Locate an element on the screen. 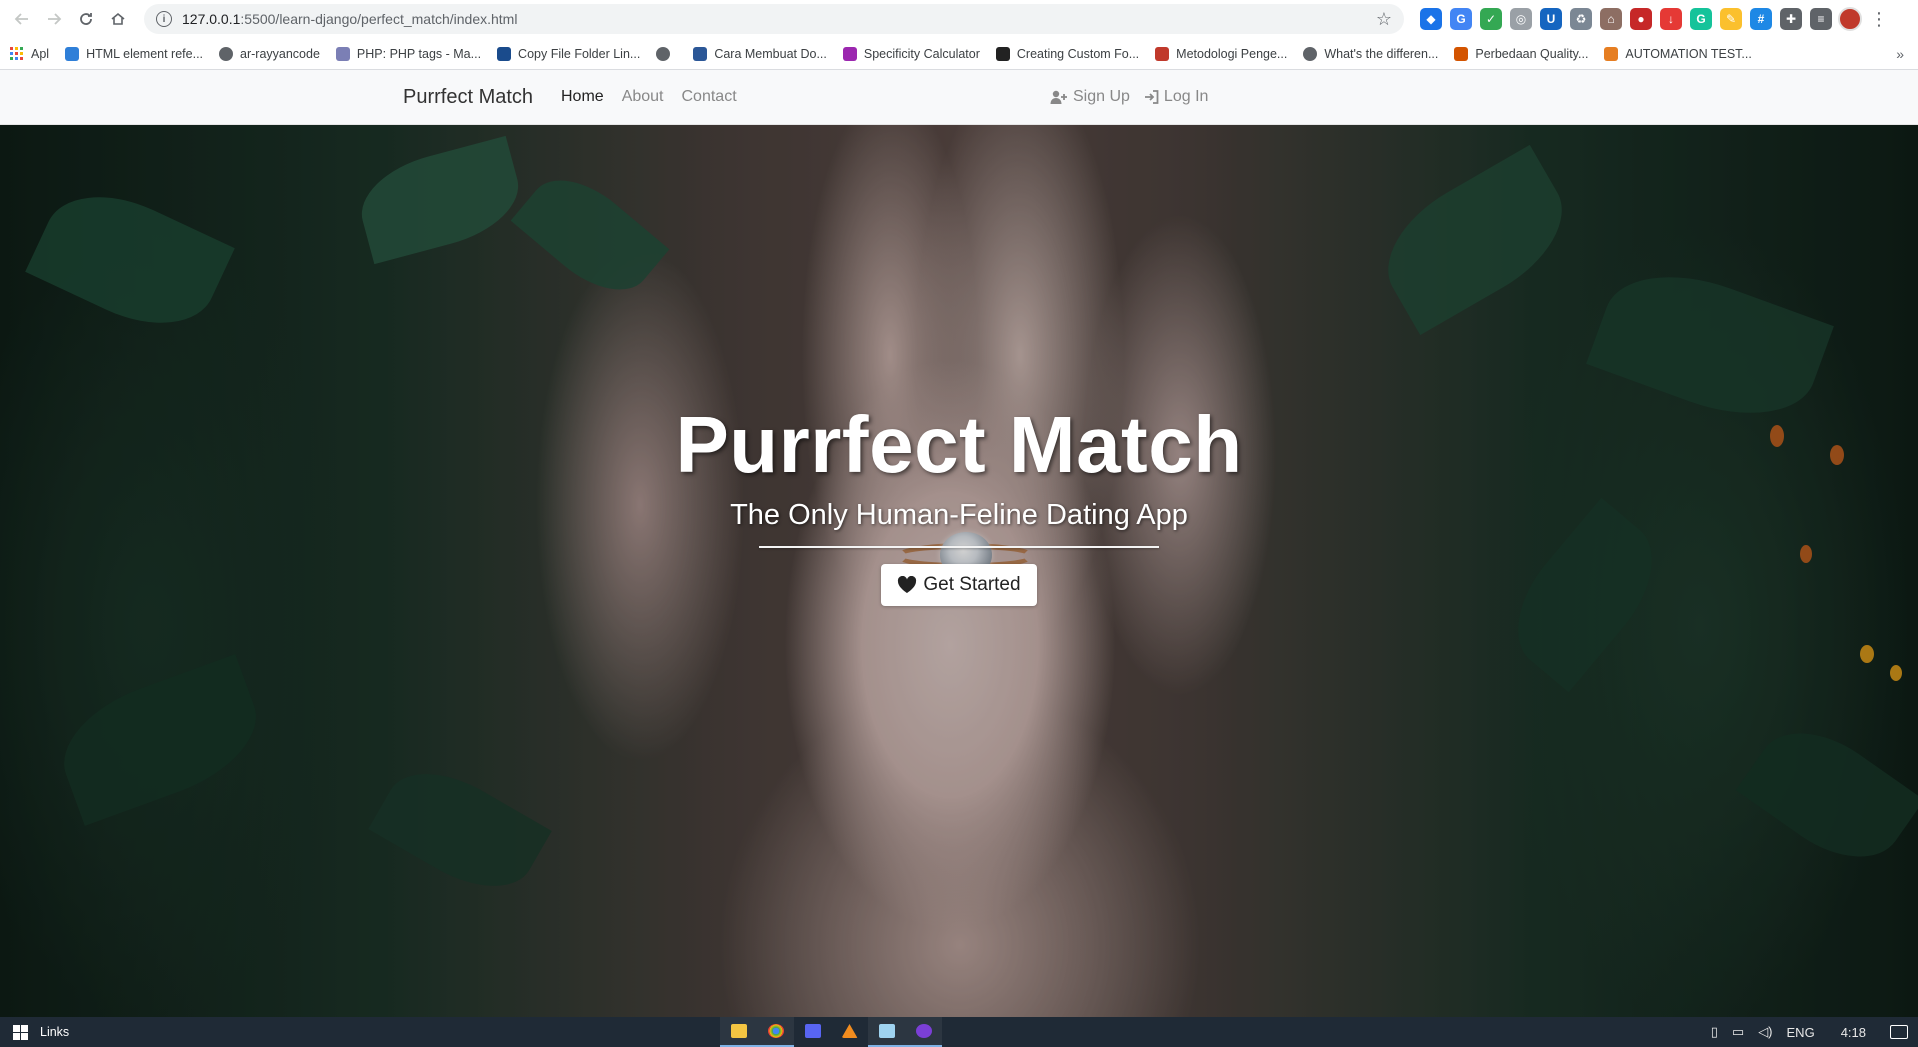 The image size is (1918, 1047). windows-taskbar: Links ▯ ▭ ◁) ENG 4:18 is located at coordinates (959, 1032).